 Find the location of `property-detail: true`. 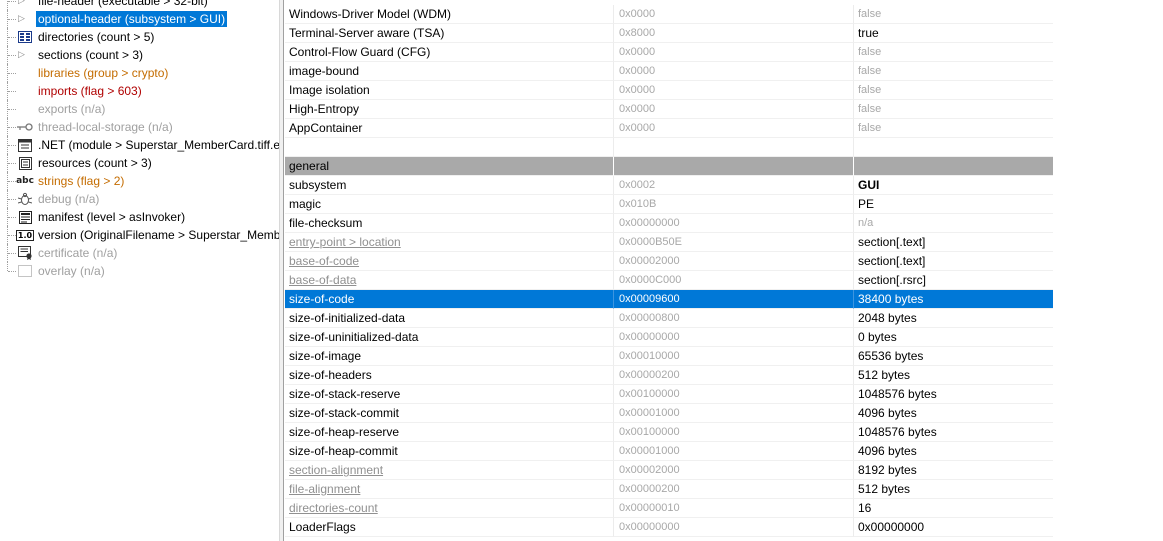

property-detail: true is located at coordinates (953, 33).